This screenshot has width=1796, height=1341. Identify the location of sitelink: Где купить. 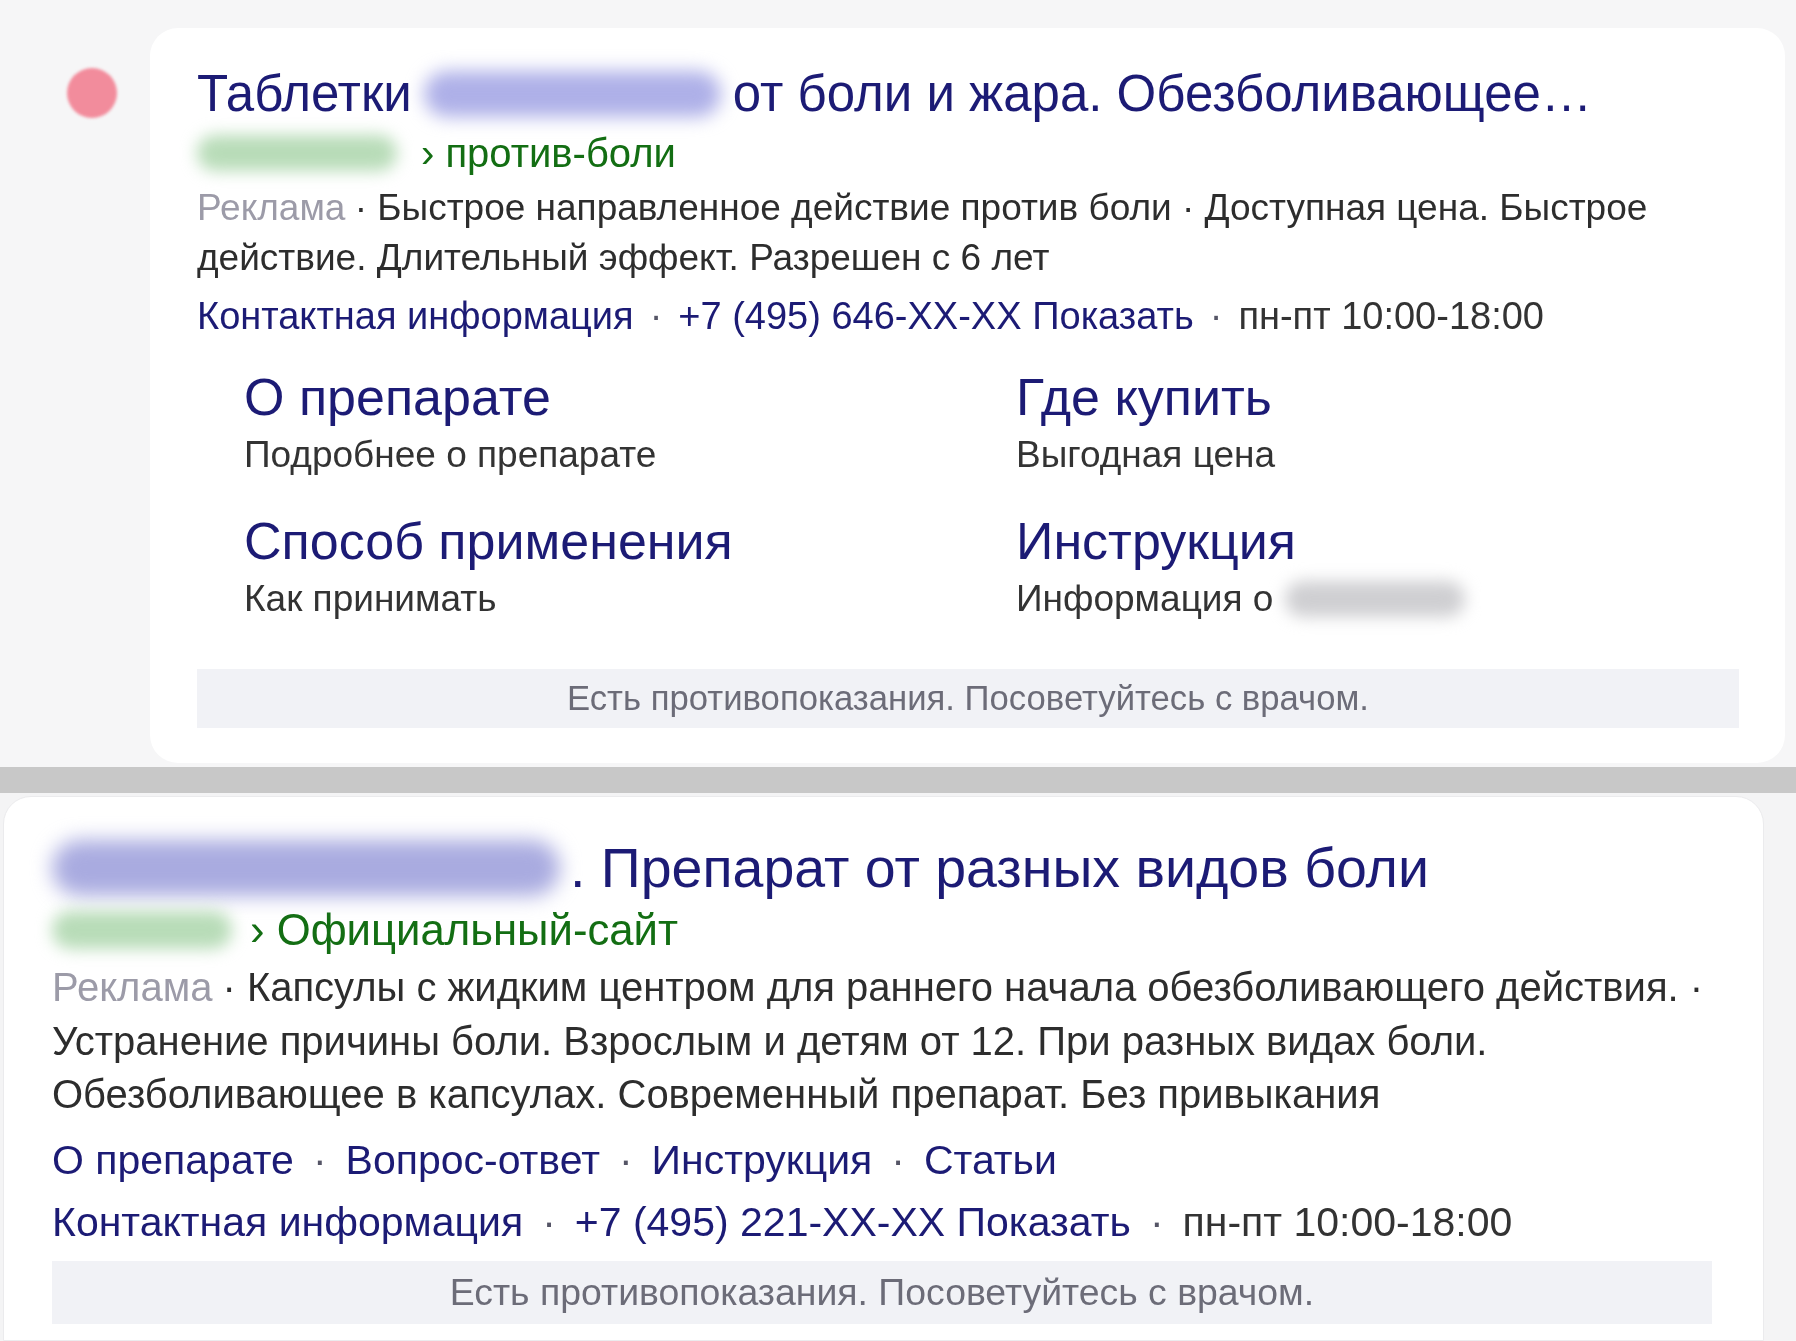
(1377, 397).